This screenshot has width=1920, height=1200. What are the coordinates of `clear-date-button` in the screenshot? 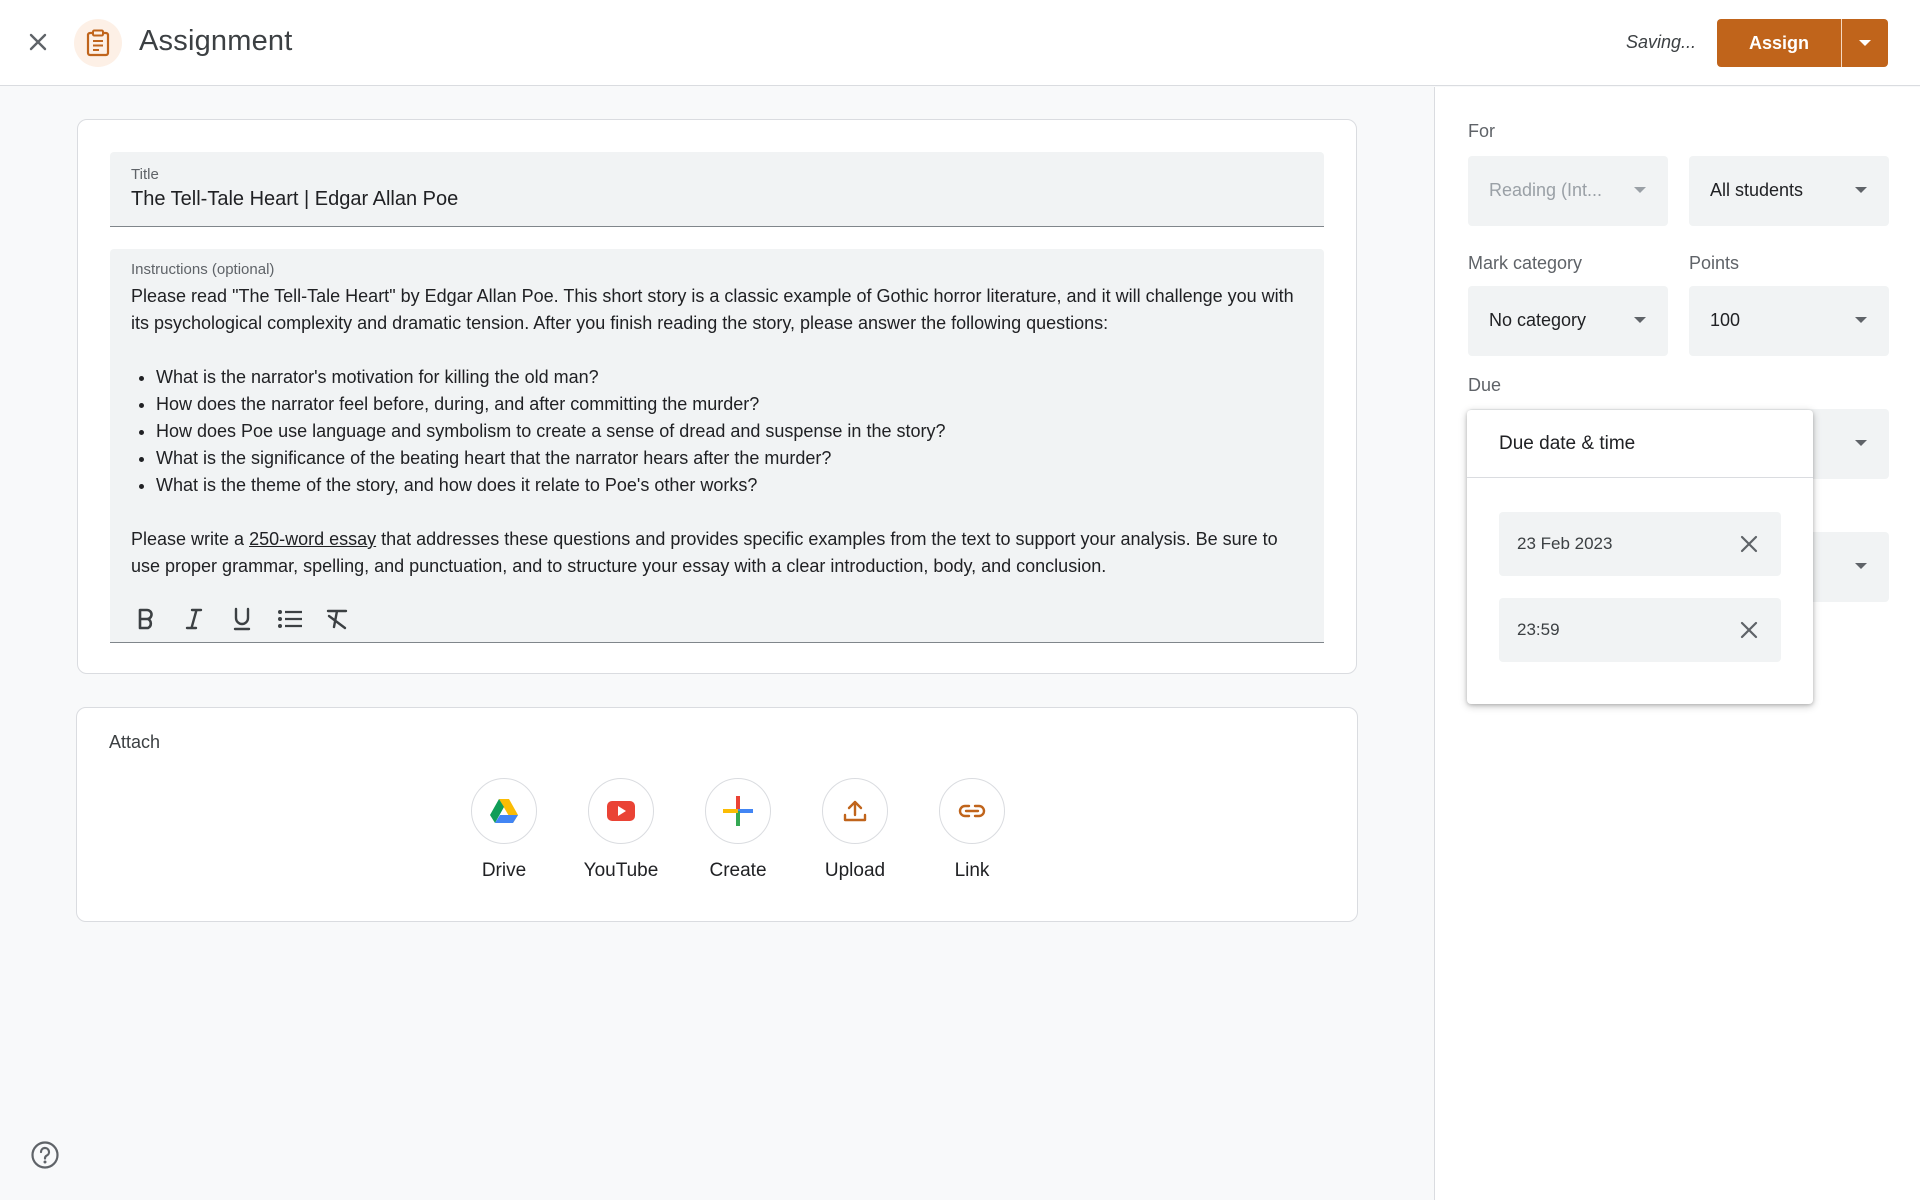 It's located at (1749, 544).